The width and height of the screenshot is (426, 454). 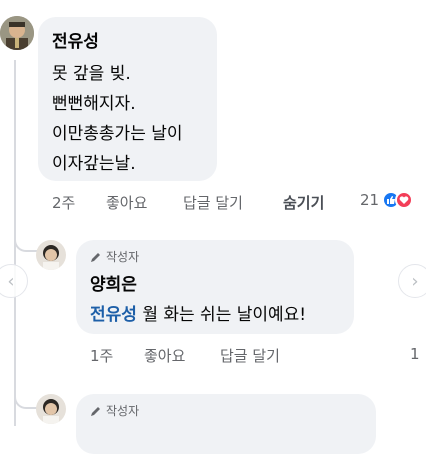 I want to click on reply-text: 전유성 월 화는 쉬는 날이예요!, so click(x=198, y=312).